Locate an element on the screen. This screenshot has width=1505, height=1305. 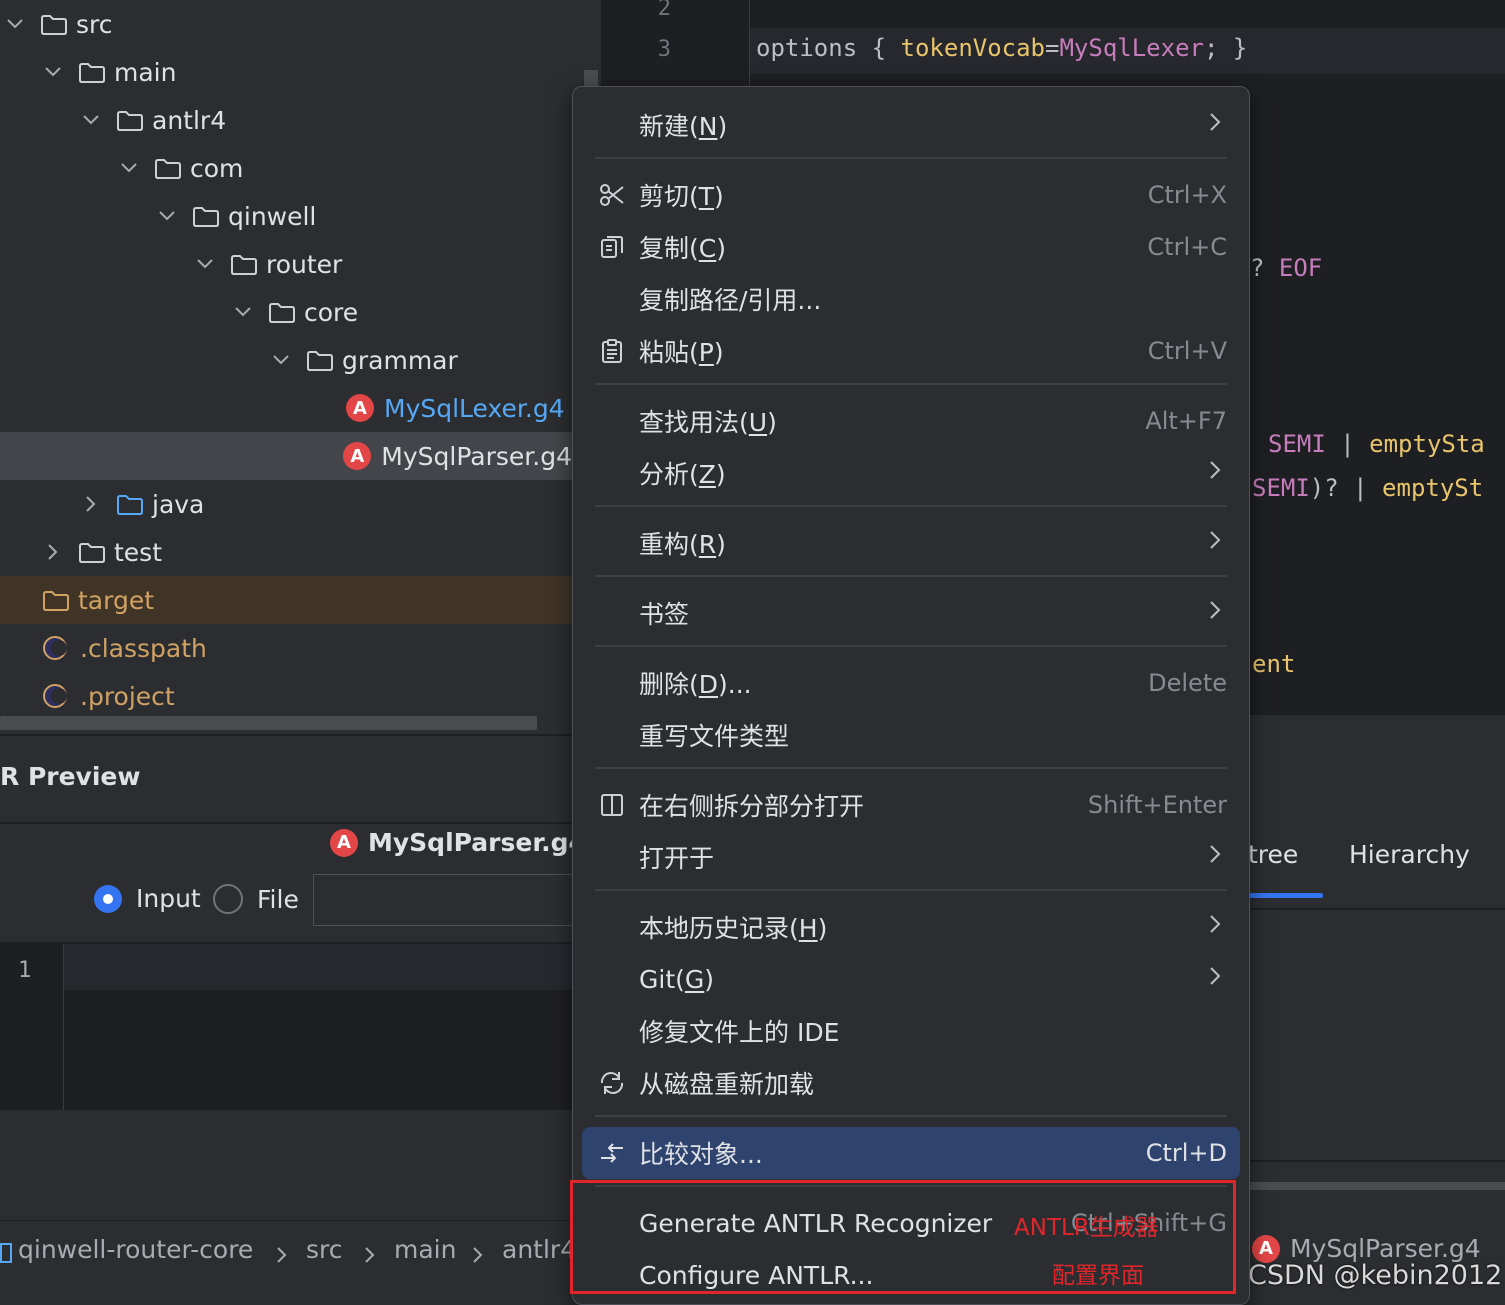
line-number: 1 is located at coordinates (25, 970).